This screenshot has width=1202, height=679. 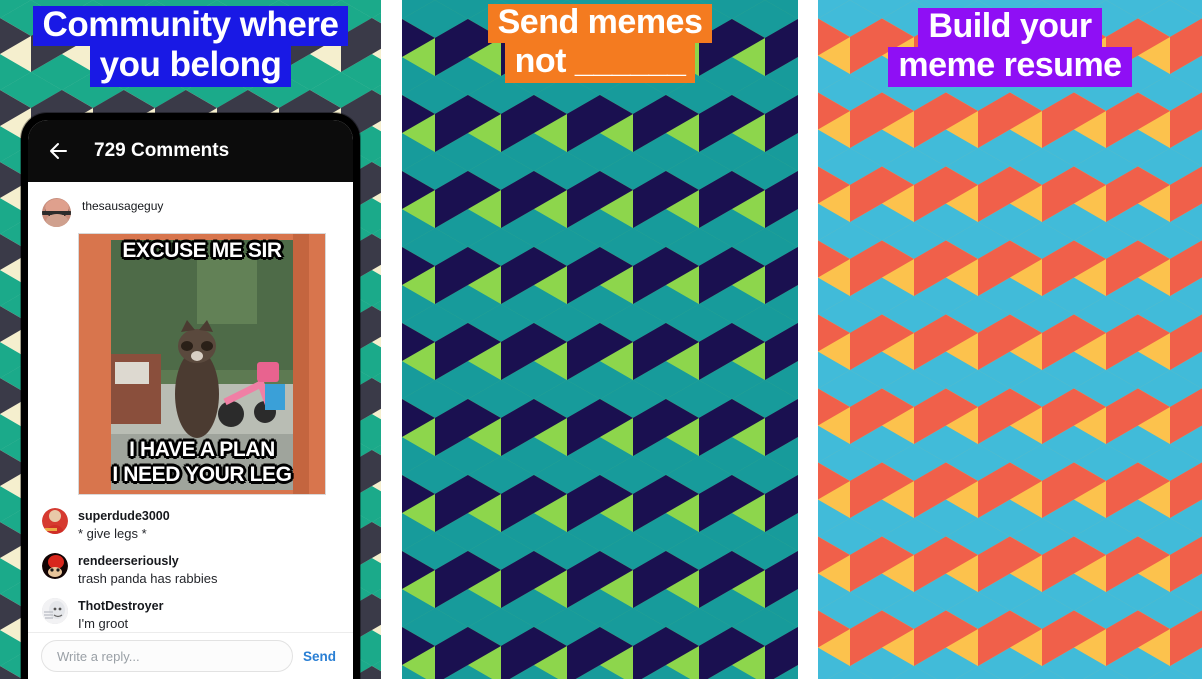 What do you see at coordinates (1010, 28) in the screenshot?
I see `headline-line-1: Build your` at bounding box center [1010, 28].